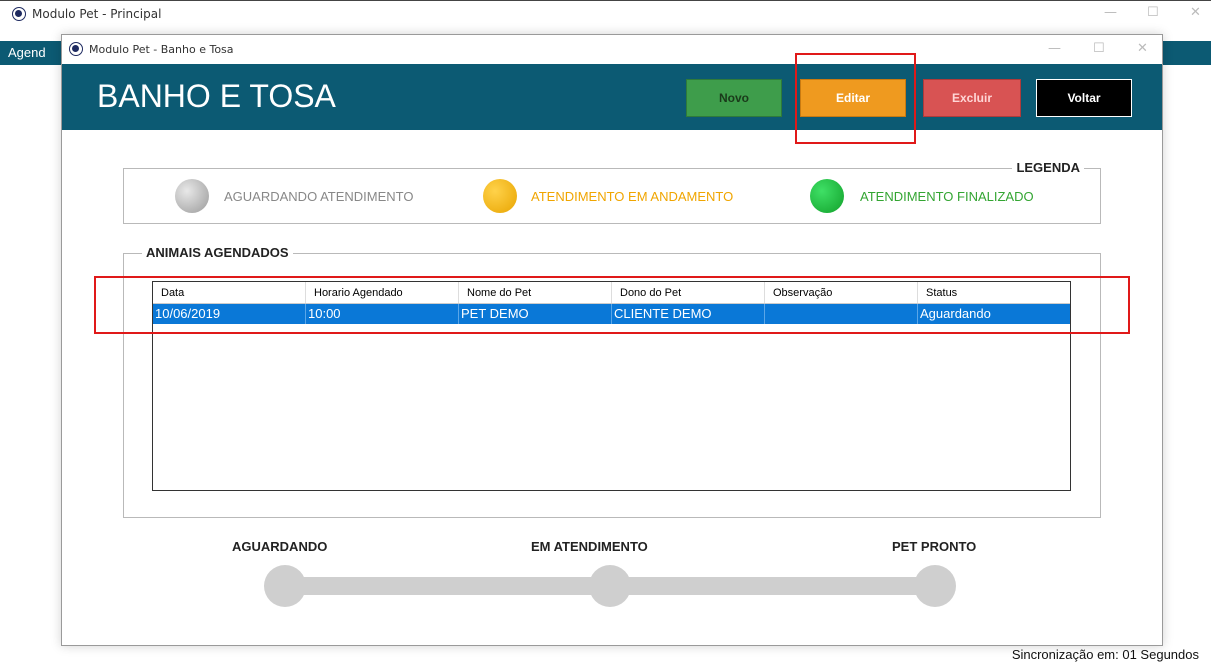 This screenshot has height=664, width=1211. I want to click on legend-aguardando: AGUARDANDO ATENDIMENTO, so click(319, 196).